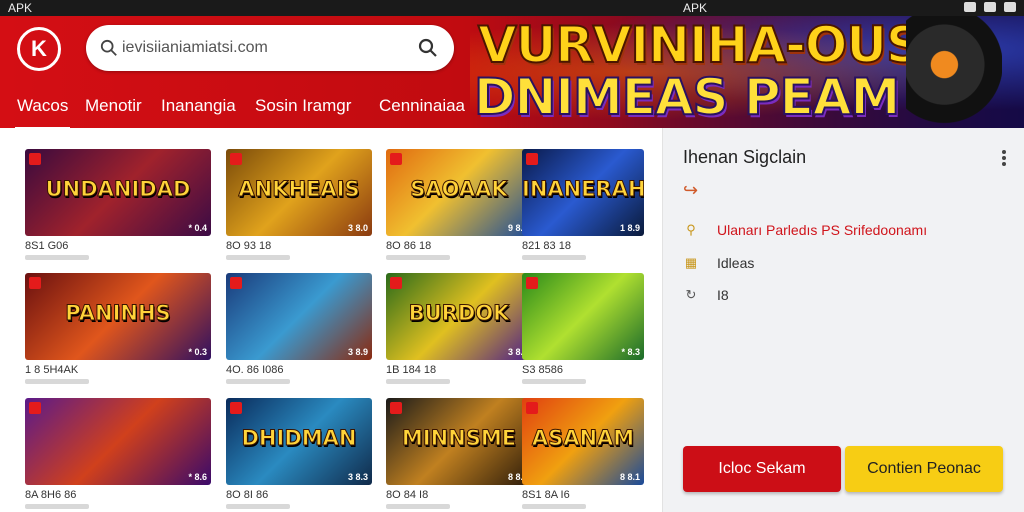 The image size is (1024, 512). I want to click on game-meta: 8O 86 18, so click(409, 246).